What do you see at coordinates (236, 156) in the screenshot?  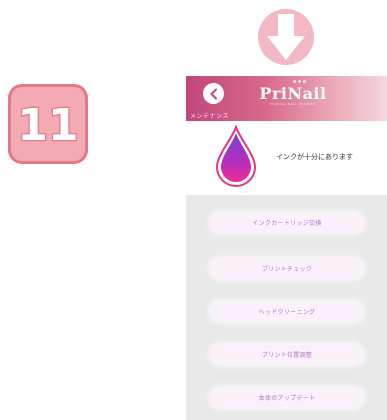 I see `ink-drop-icon` at bounding box center [236, 156].